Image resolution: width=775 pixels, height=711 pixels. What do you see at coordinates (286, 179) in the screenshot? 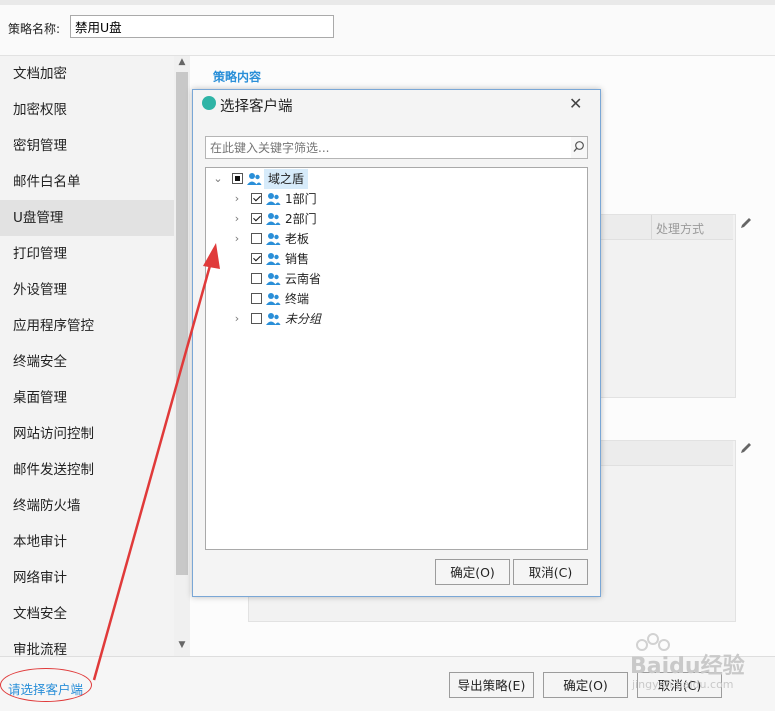
I see `tree-node-label: 域之盾` at bounding box center [286, 179].